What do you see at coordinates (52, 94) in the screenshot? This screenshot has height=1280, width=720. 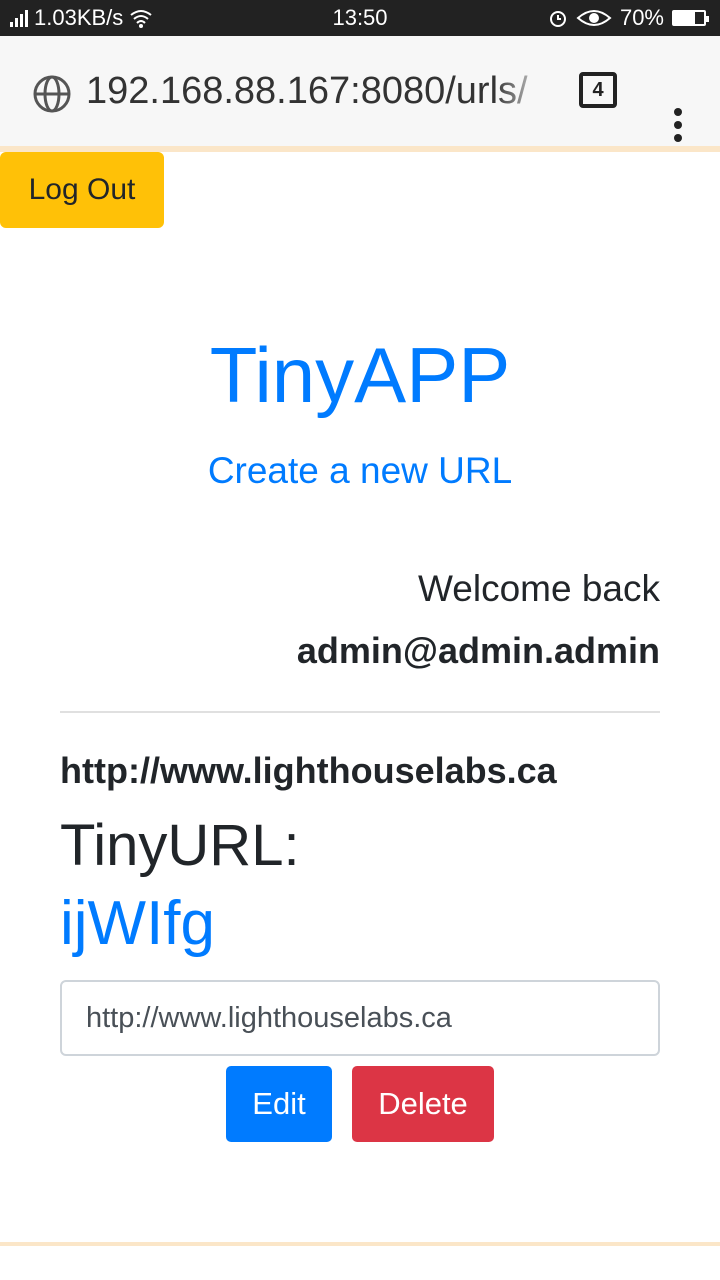 I see `globe-icon` at bounding box center [52, 94].